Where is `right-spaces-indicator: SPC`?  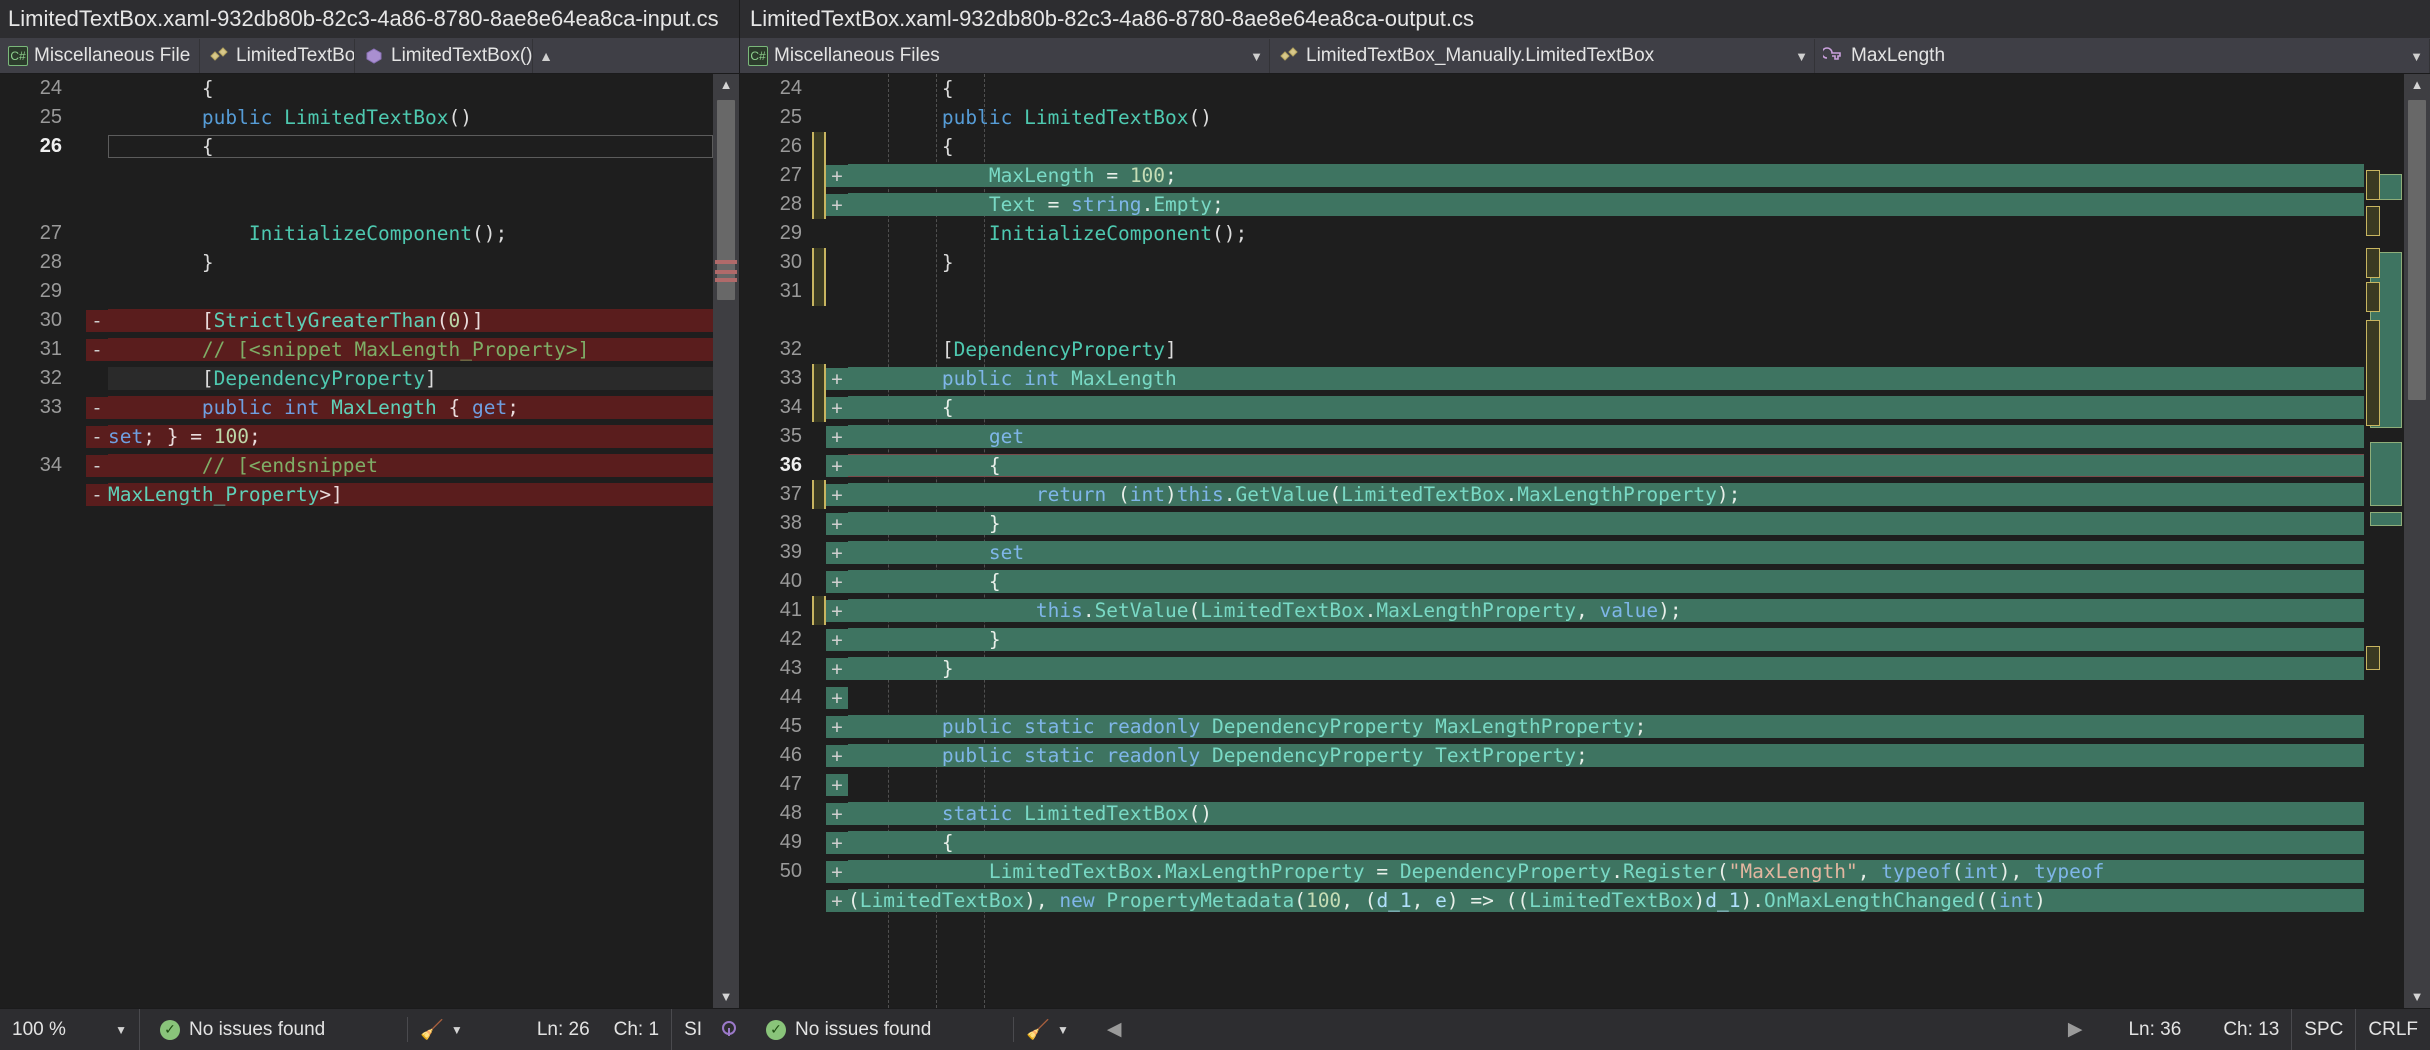
right-spaces-indicator: SPC is located at coordinates (2323, 1029).